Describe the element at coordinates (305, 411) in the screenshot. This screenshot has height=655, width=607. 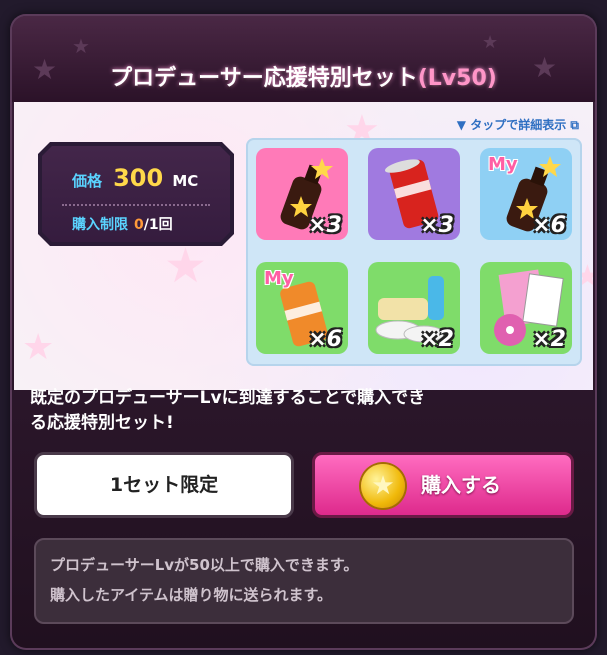
I see `set-description: 既定のプロデューサーLvに到達することで購入でき る応援特別セット!` at that location.